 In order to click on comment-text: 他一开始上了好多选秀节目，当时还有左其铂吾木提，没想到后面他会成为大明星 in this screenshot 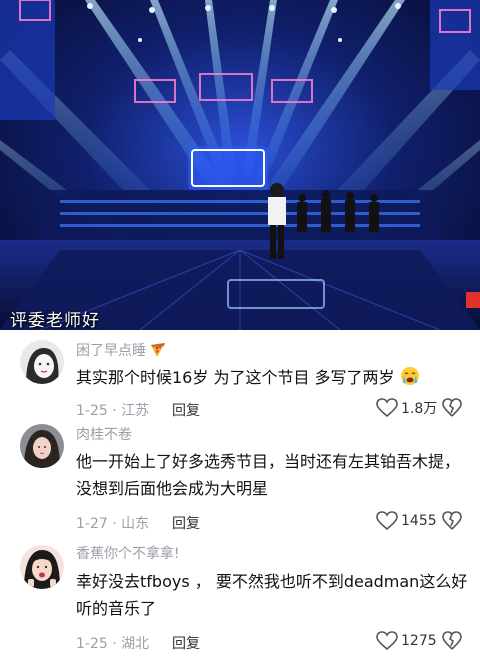, I will do `click(268, 475)`.